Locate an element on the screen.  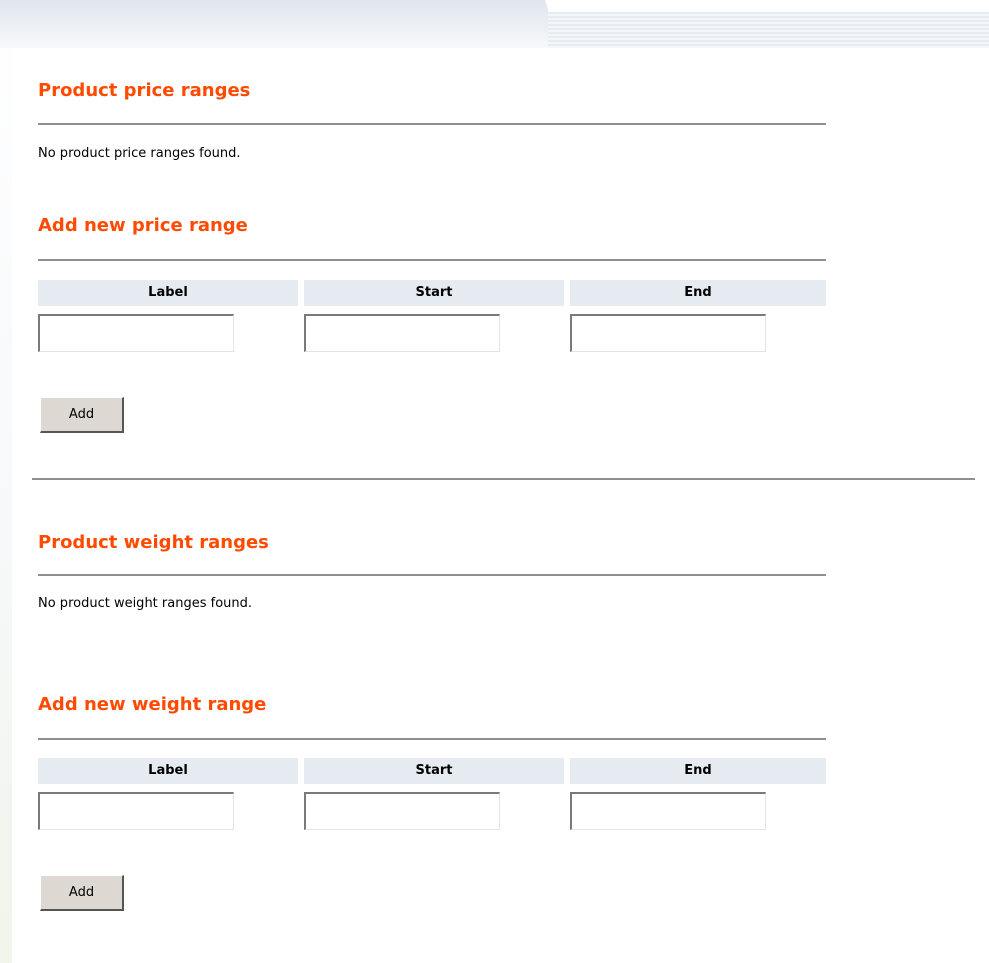
section-separator is located at coordinates (503, 479).